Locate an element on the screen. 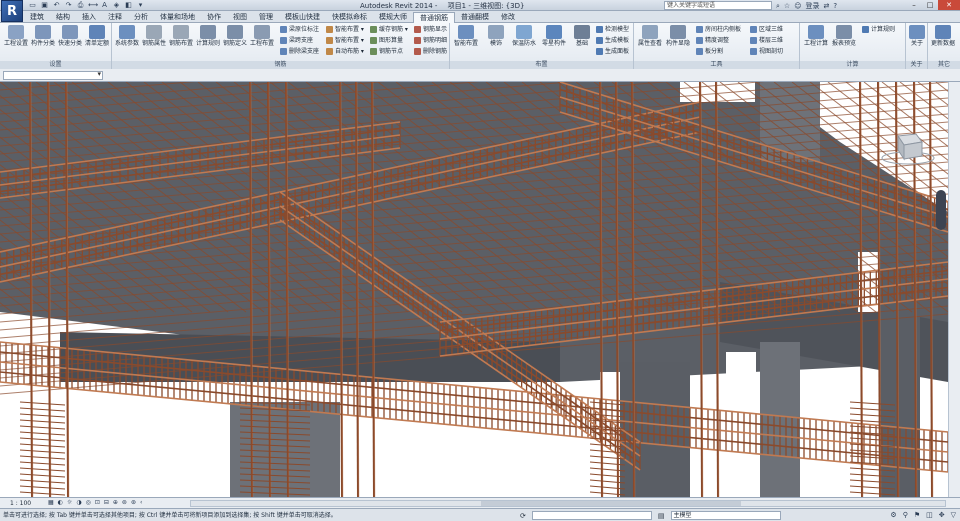 This screenshot has width=960, height=521. auto-rebar-button: 自动布筋 ▾ is located at coordinates (345, 51).